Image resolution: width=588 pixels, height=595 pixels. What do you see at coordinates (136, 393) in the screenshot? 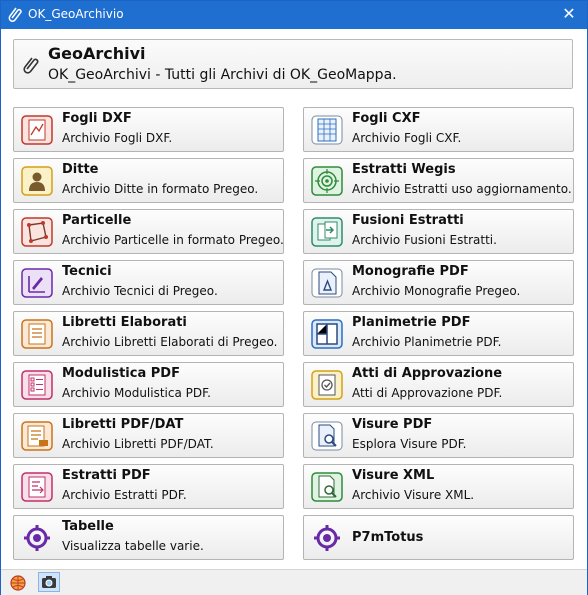
I see `button-description: Archivio Modulistica PDF.` at bounding box center [136, 393].